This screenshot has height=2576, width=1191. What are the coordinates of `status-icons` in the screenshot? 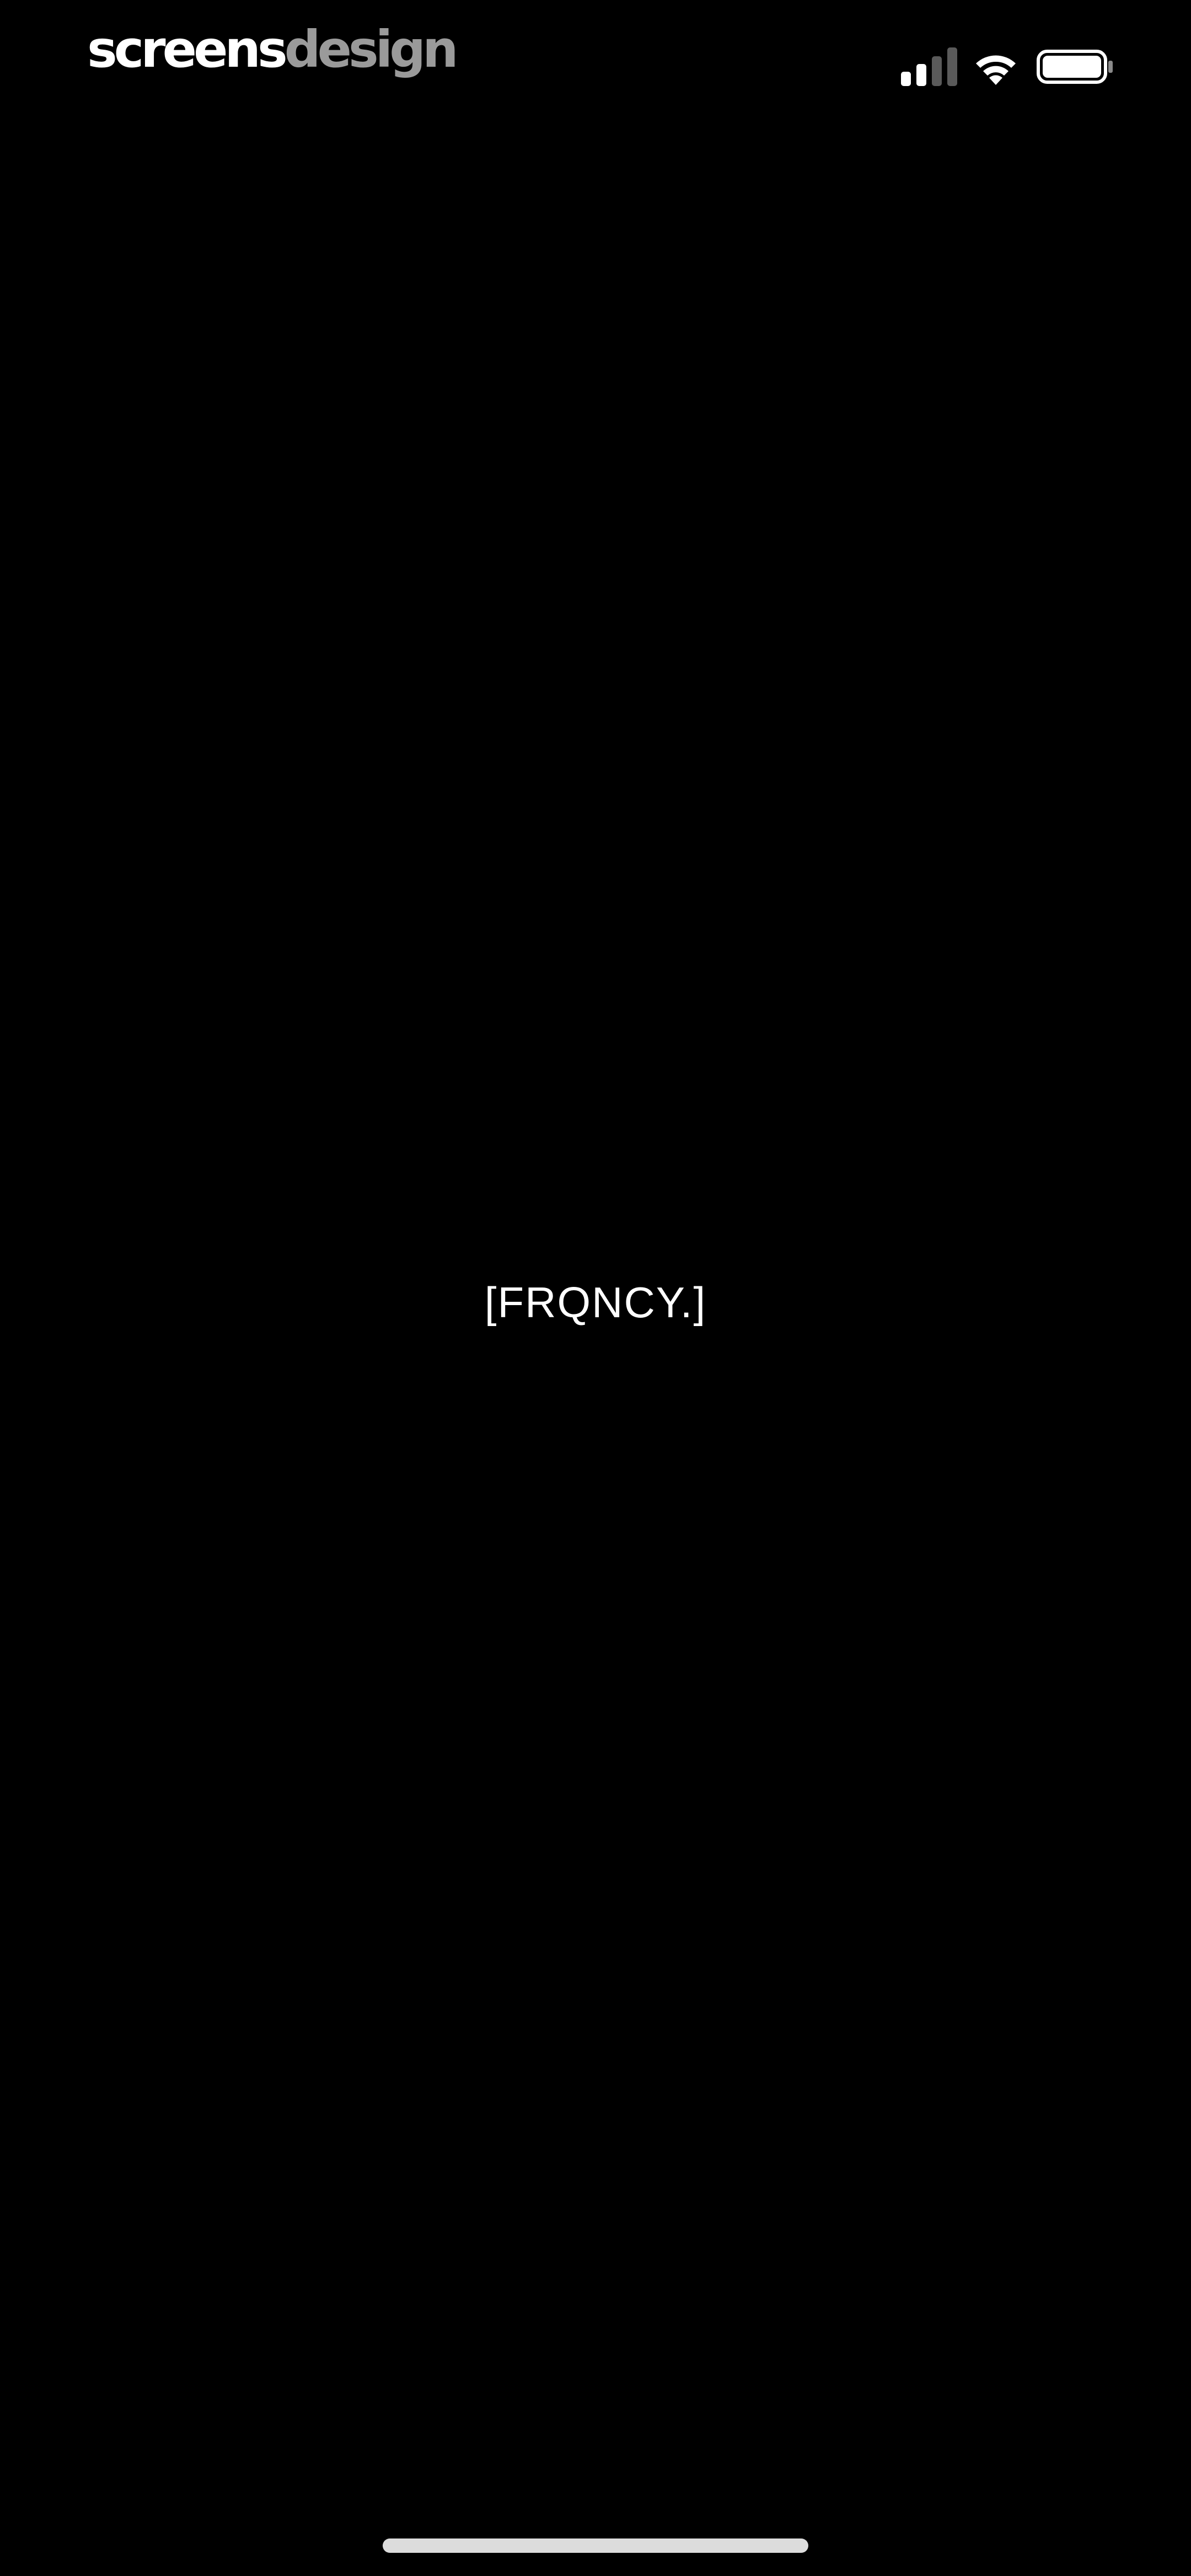 It's located at (1008, 66).